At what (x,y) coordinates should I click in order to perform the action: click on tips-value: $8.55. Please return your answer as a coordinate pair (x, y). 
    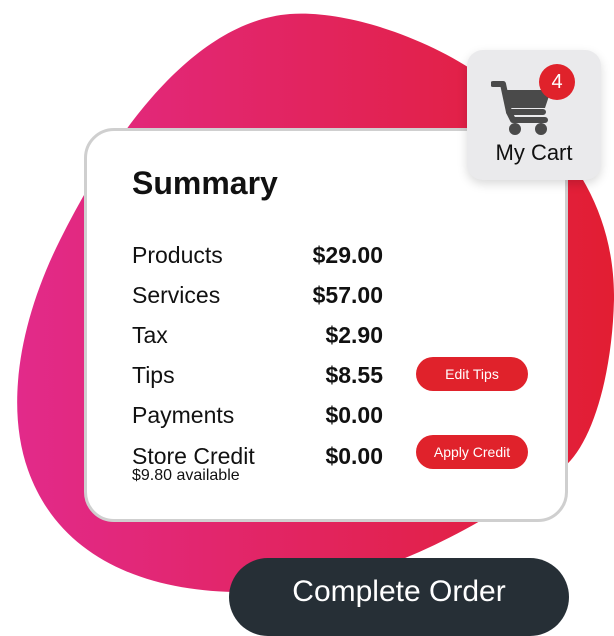
    Looking at the image, I should click on (354, 375).